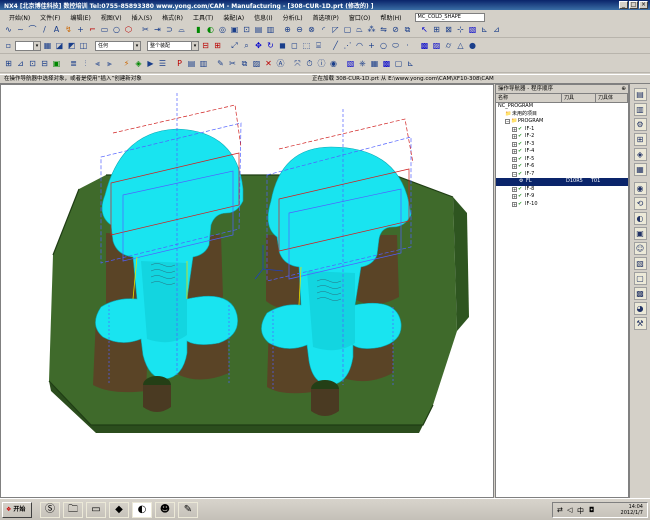 Image resolution: width=650 pixels, height=520 pixels. What do you see at coordinates (640, 218) in the screenshot?
I see `system-materials-icon: ◐` at bounding box center [640, 218].